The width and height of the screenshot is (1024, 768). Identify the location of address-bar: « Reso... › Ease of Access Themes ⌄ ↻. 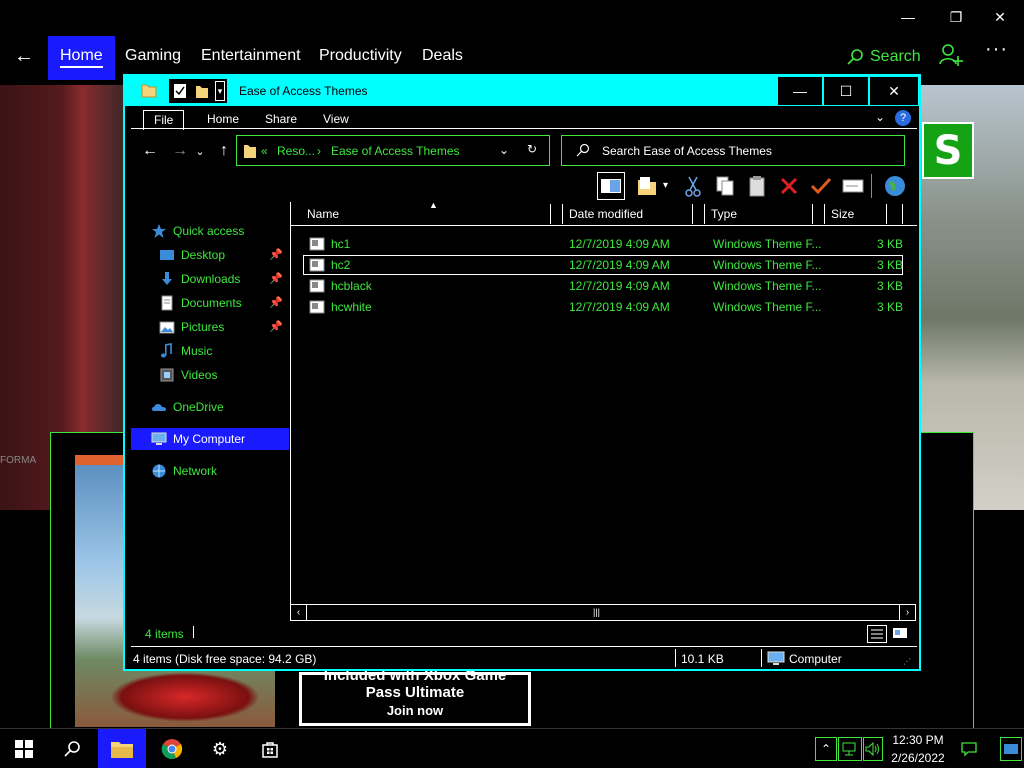
(393, 150).